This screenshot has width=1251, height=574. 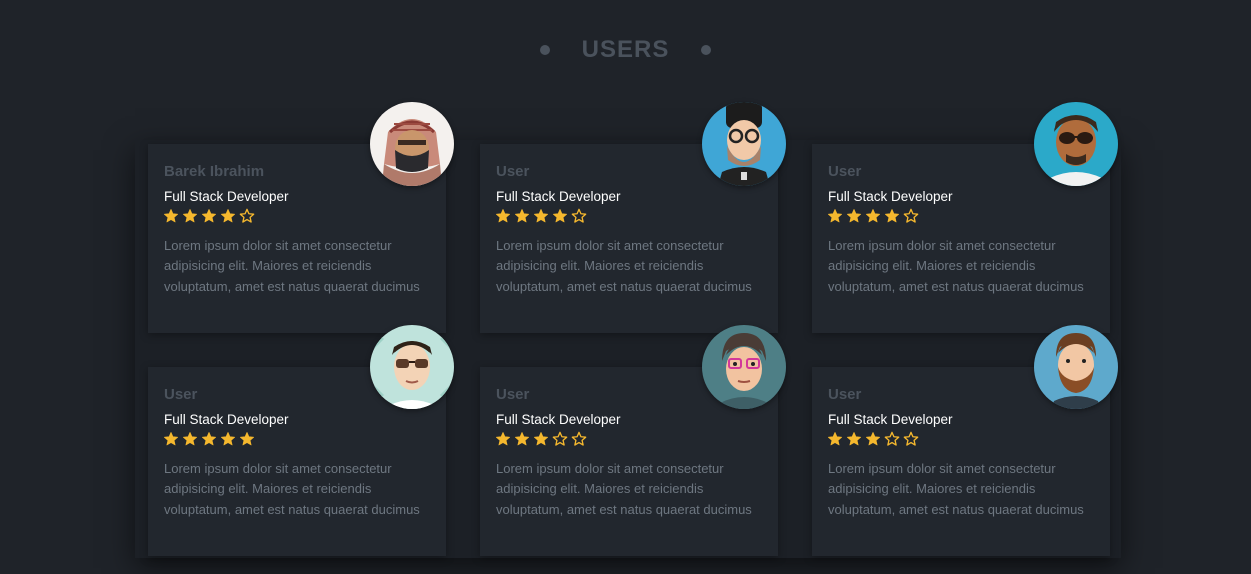 What do you see at coordinates (544, 50) in the screenshot?
I see `title-dot-left` at bounding box center [544, 50].